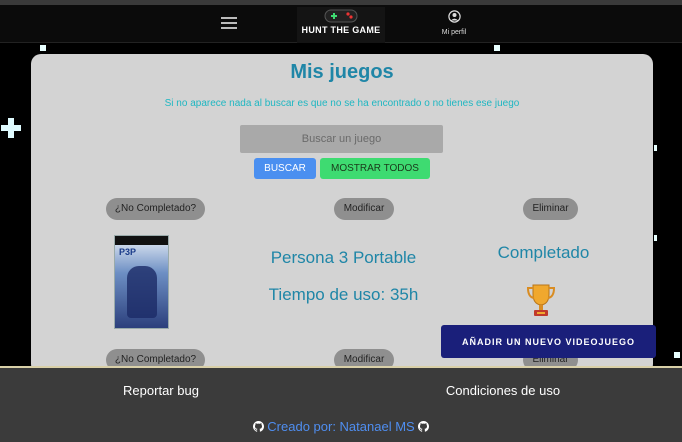 This screenshot has width=682, height=442. What do you see at coordinates (285, 168) in the screenshot?
I see `search-button: BUSCAR` at bounding box center [285, 168].